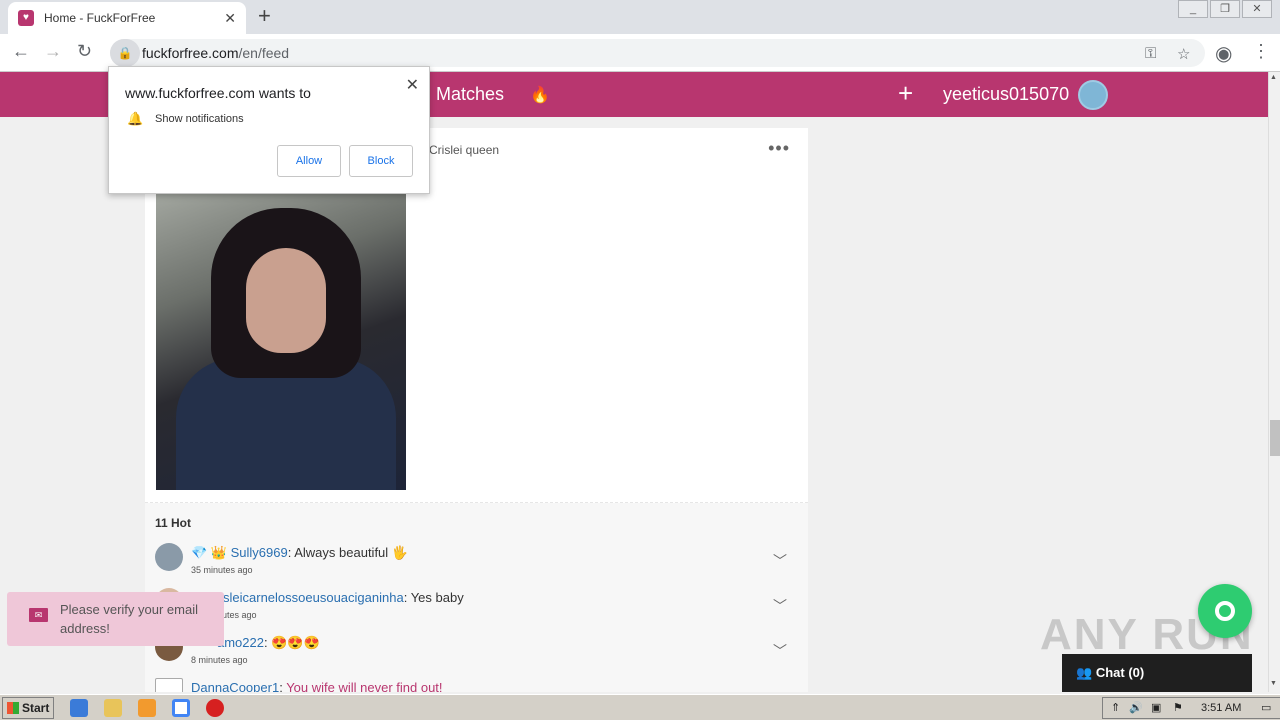  I want to click on key-icon: ⚿, so click(1150, 53).